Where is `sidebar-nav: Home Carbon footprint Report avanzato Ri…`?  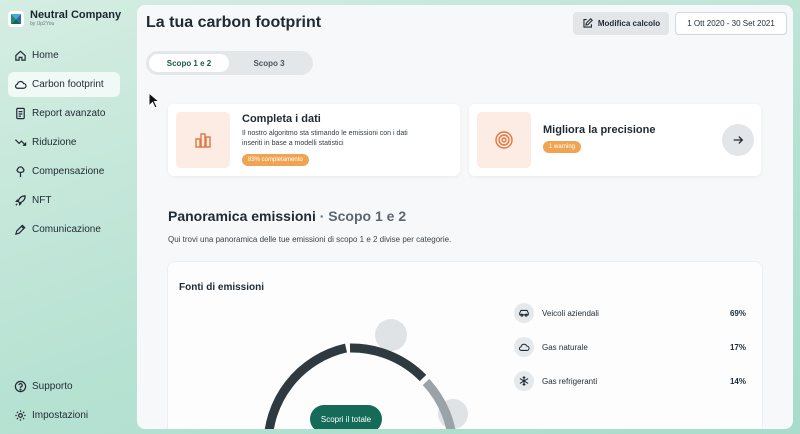
sidebar-nav: Home Carbon footprint Report avanzato Ri… is located at coordinates (64, 144).